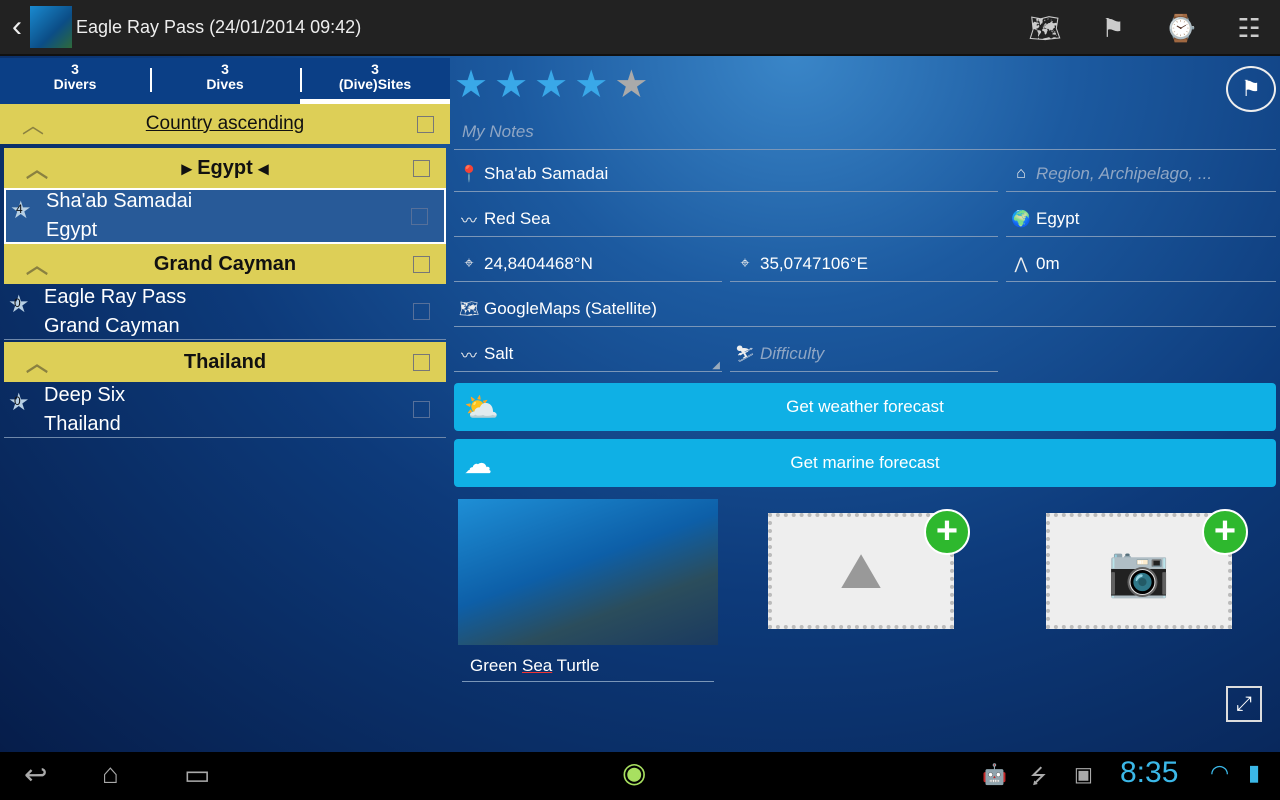  Describe the element at coordinates (75, 81) in the screenshot. I see `tab-divers: 3 Divers` at that location.